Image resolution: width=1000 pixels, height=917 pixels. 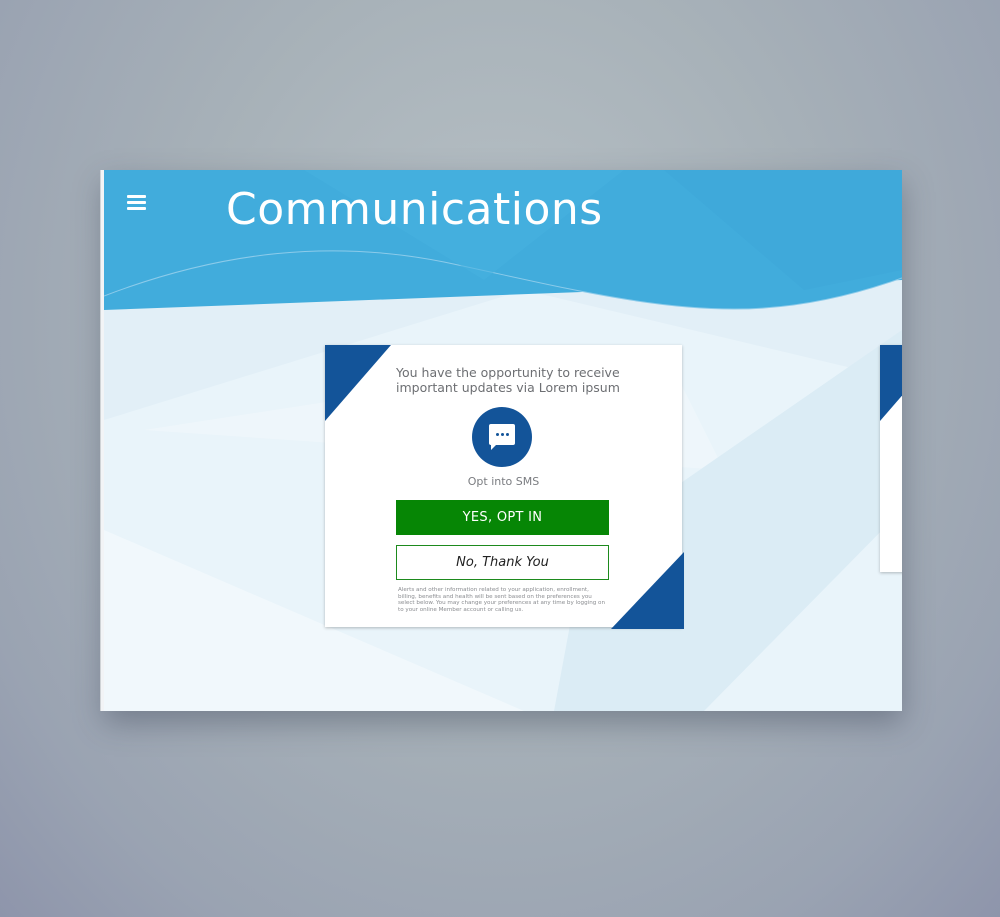 I want to click on decline-button: No, Thank You, so click(x=502, y=562).